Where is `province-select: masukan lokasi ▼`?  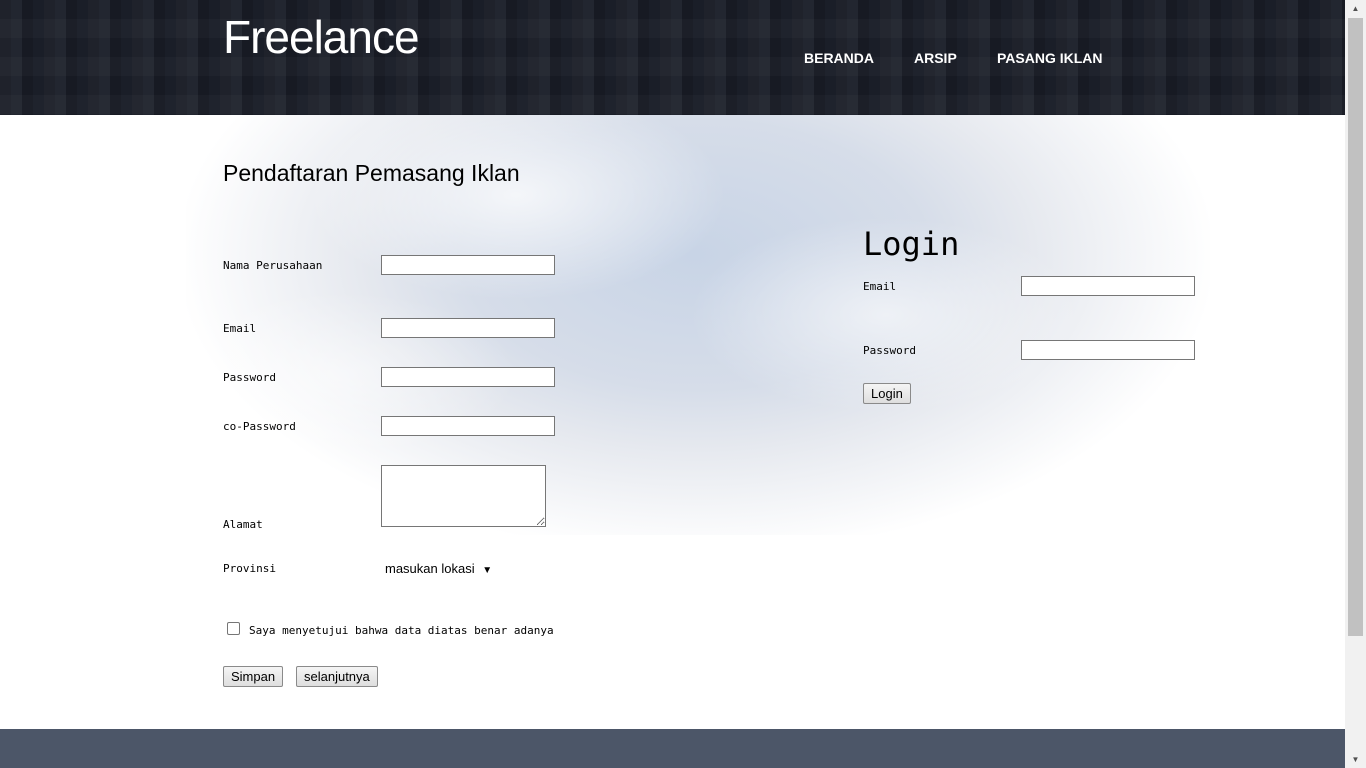 province-select: masukan lokasi ▼ is located at coordinates (436, 569).